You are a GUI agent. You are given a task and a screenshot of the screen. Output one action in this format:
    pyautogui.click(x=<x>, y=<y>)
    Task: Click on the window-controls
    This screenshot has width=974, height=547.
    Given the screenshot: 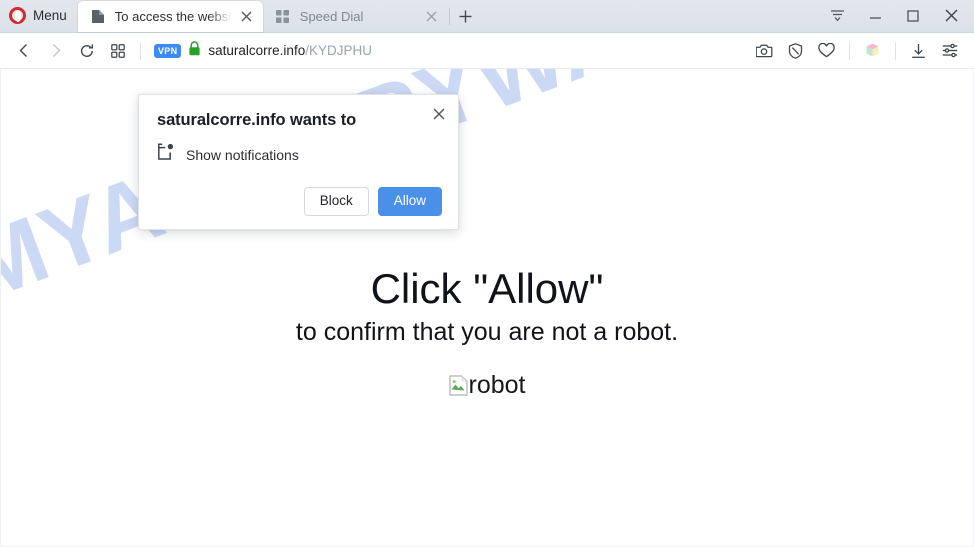 What is the action you would take?
    pyautogui.click(x=896, y=16)
    